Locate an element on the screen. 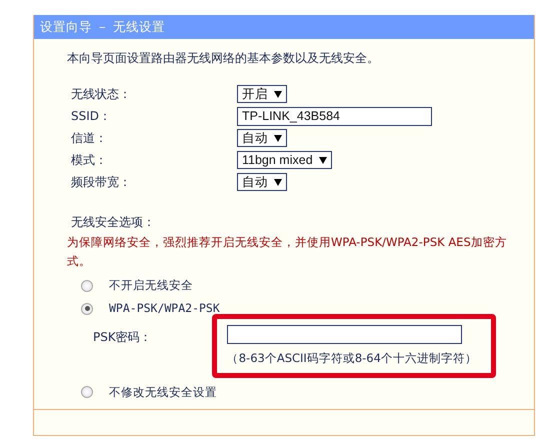  field-label: 模式： is located at coordinates (89, 160).